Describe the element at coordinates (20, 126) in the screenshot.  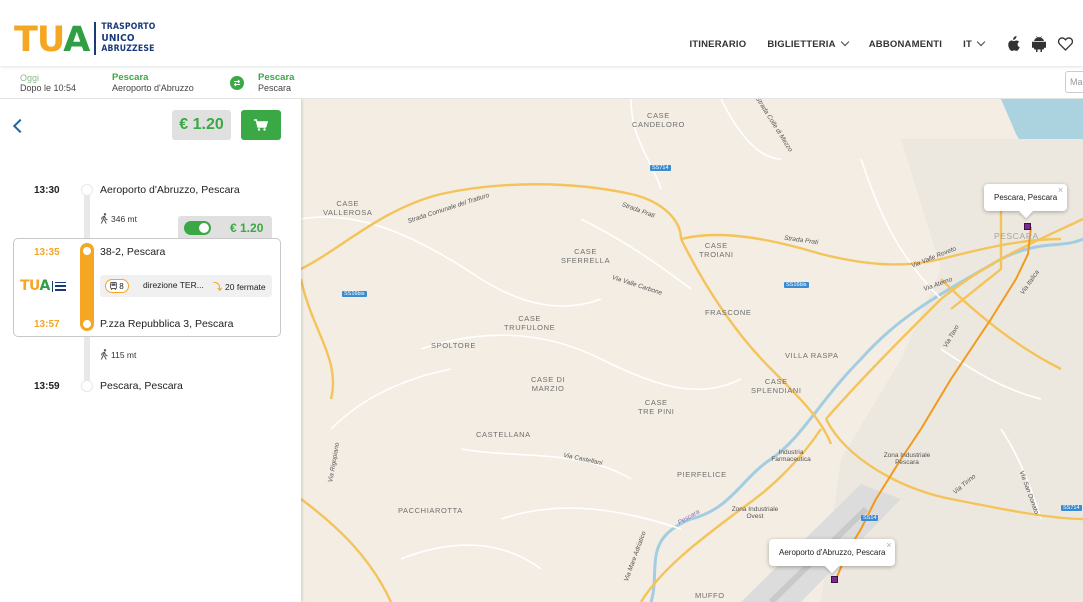
I see `back-chevron-icon` at that location.